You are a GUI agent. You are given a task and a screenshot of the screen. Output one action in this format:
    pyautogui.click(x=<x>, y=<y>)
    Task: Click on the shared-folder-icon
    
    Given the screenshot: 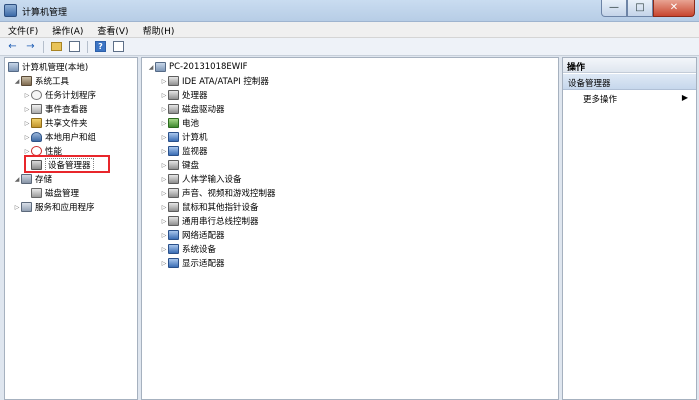 What is the action you would take?
    pyautogui.click(x=36, y=123)
    